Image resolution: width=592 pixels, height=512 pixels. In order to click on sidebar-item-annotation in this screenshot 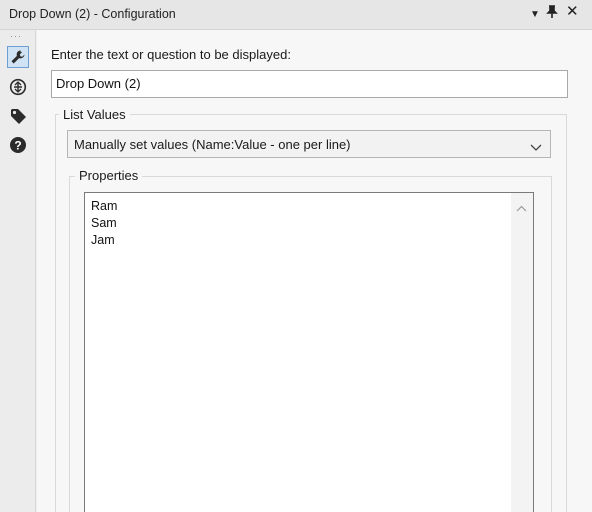, I will do `click(18, 116)`.